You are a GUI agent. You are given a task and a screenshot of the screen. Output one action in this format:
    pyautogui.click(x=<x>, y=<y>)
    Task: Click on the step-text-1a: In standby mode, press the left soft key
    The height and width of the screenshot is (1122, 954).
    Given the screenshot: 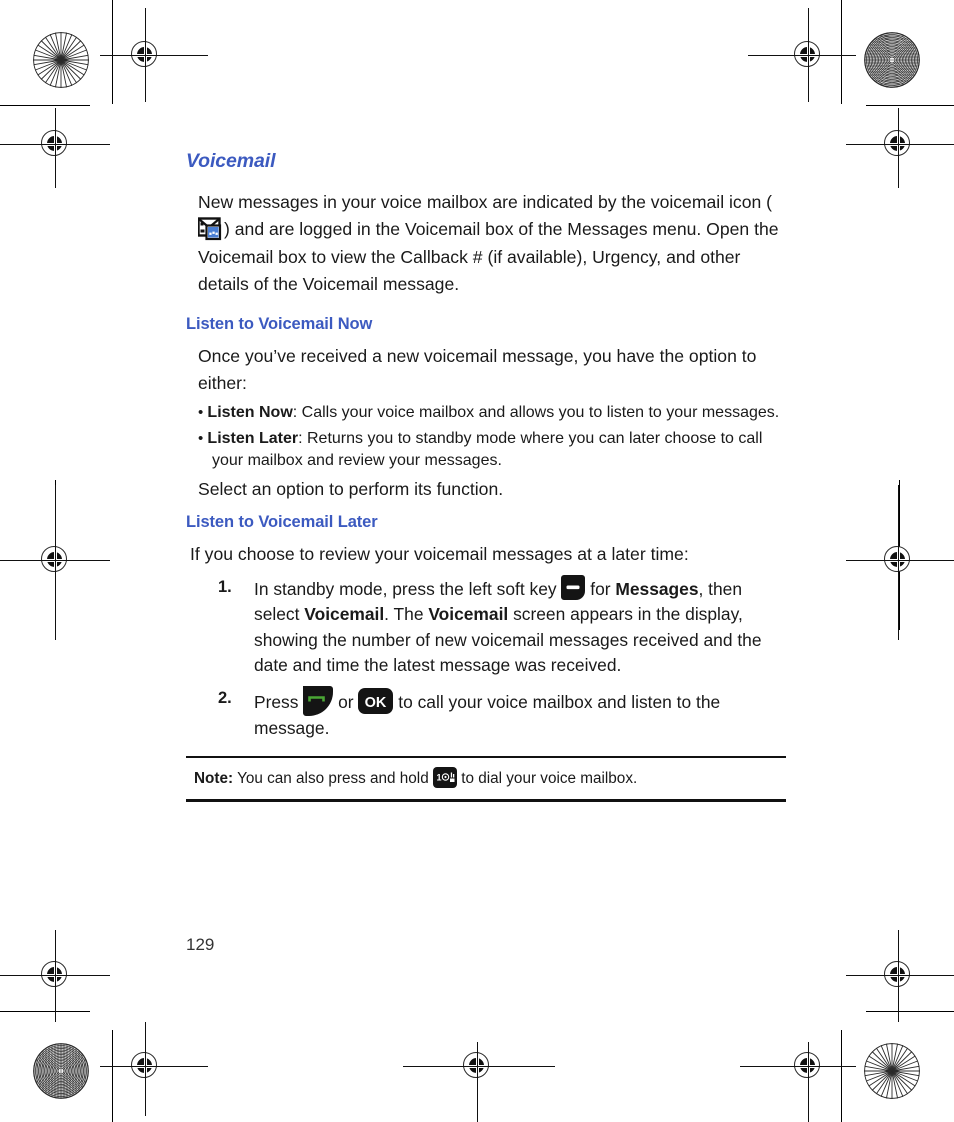 What is the action you would take?
    pyautogui.click(x=408, y=588)
    